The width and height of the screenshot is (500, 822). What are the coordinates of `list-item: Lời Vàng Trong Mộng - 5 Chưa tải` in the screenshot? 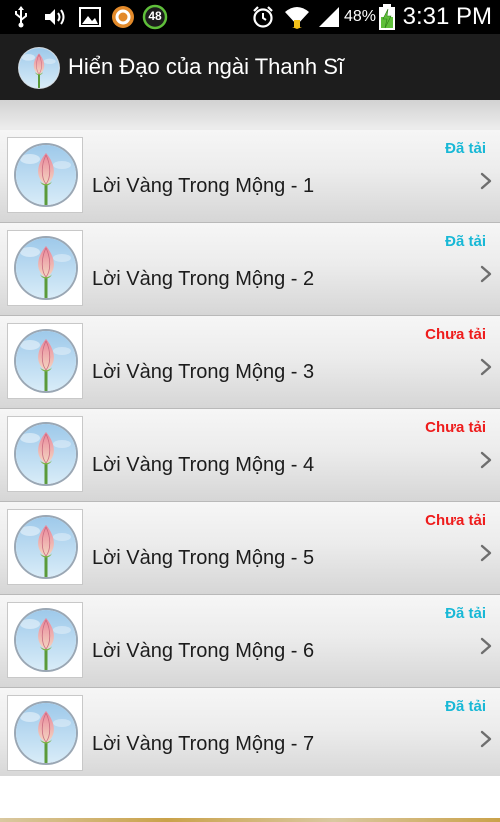 It's located at (250, 548).